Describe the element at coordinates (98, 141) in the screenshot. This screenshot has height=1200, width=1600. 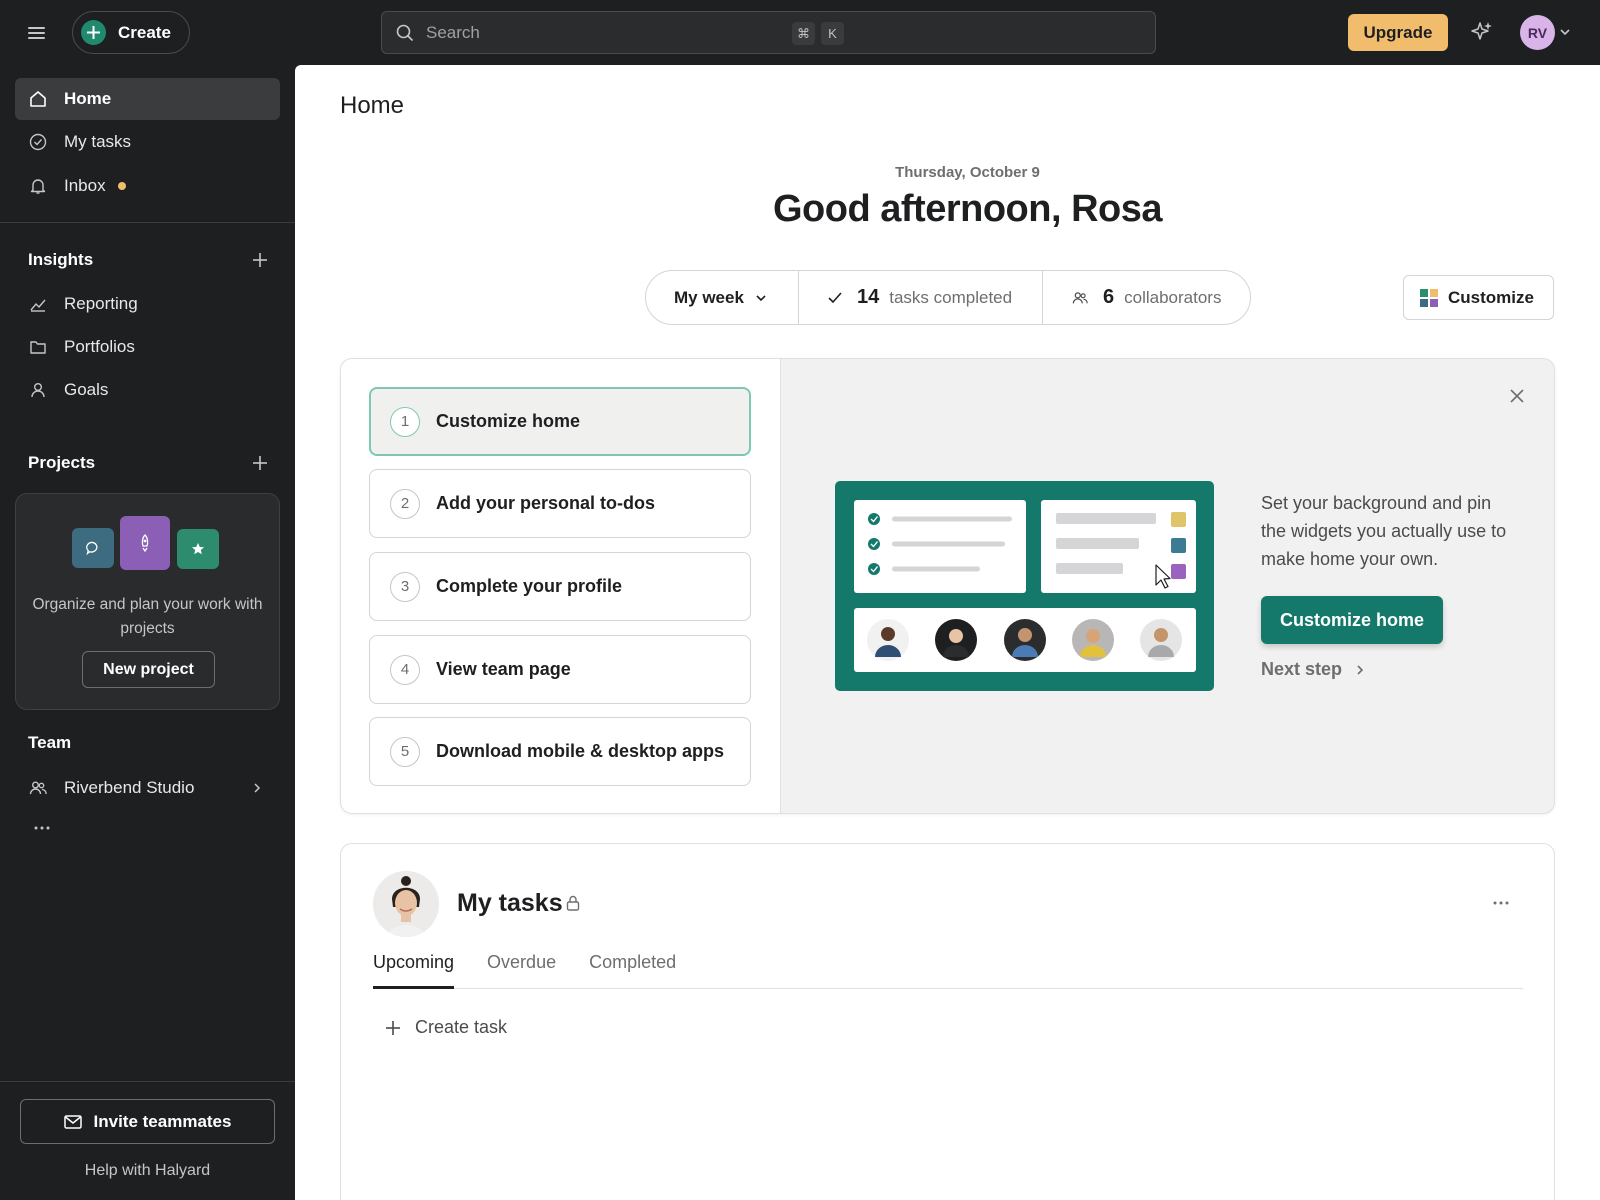
I see `sidebar-item-label: My tasks` at that location.